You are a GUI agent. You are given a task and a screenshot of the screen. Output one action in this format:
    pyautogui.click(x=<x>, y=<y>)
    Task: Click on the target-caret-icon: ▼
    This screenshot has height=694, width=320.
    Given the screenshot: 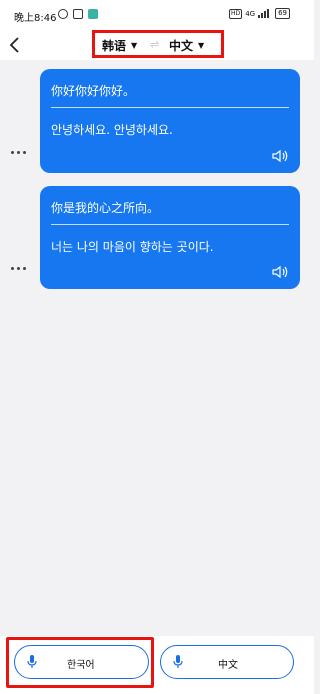 What is the action you would take?
    pyautogui.click(x=201, y=45)
    